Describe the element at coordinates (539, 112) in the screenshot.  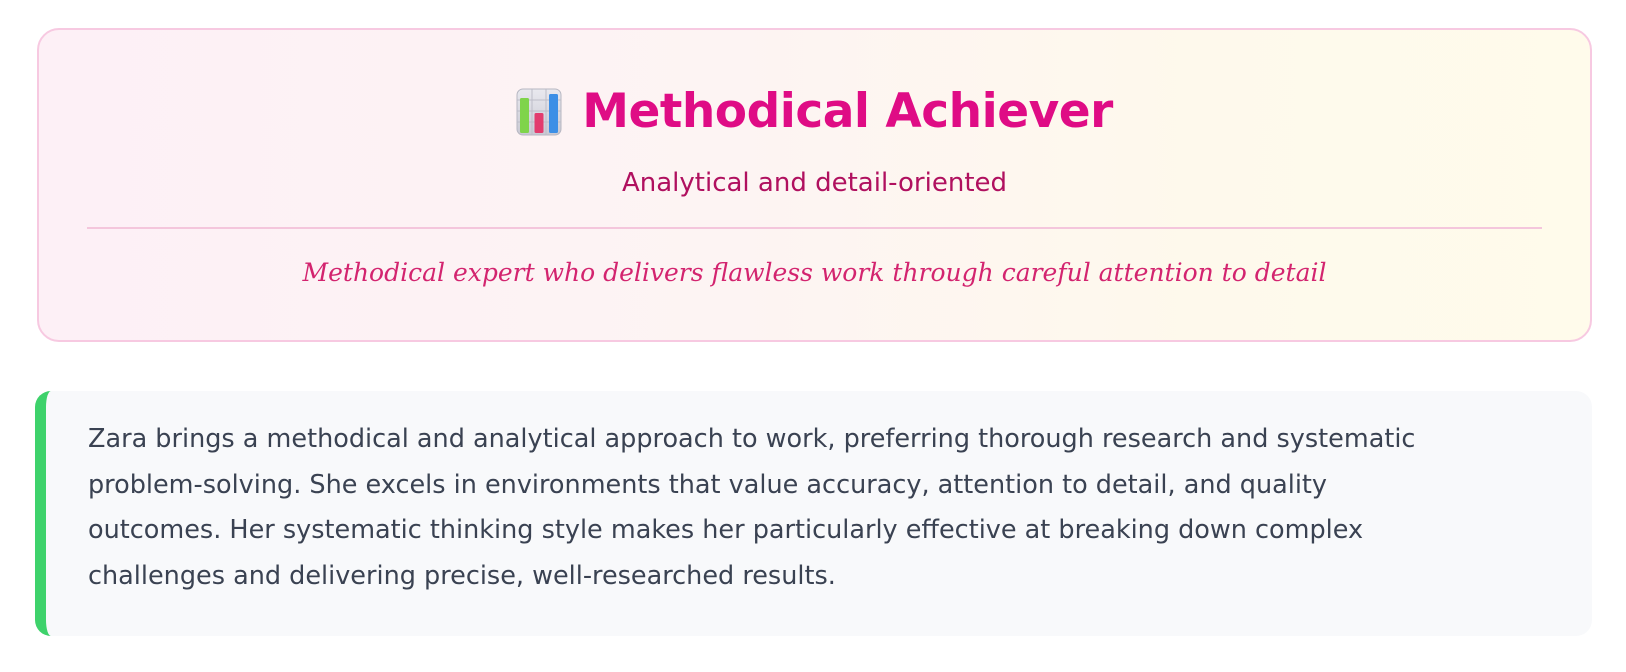
I see `bar-chart-icon` at that location.